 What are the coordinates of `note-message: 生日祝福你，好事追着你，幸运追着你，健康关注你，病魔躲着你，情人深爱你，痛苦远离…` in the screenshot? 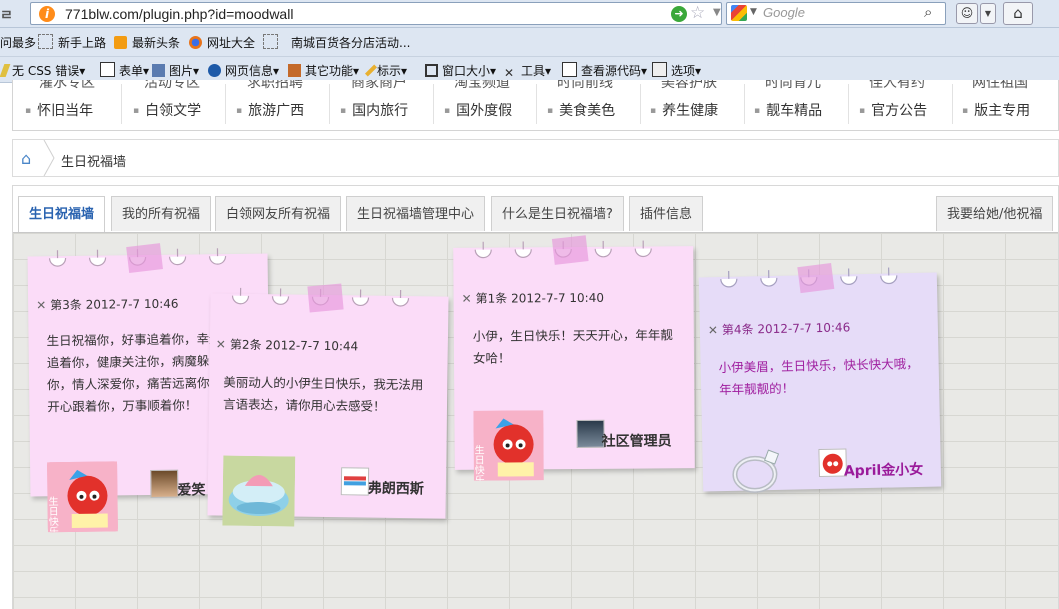 It's located at (134, 373).